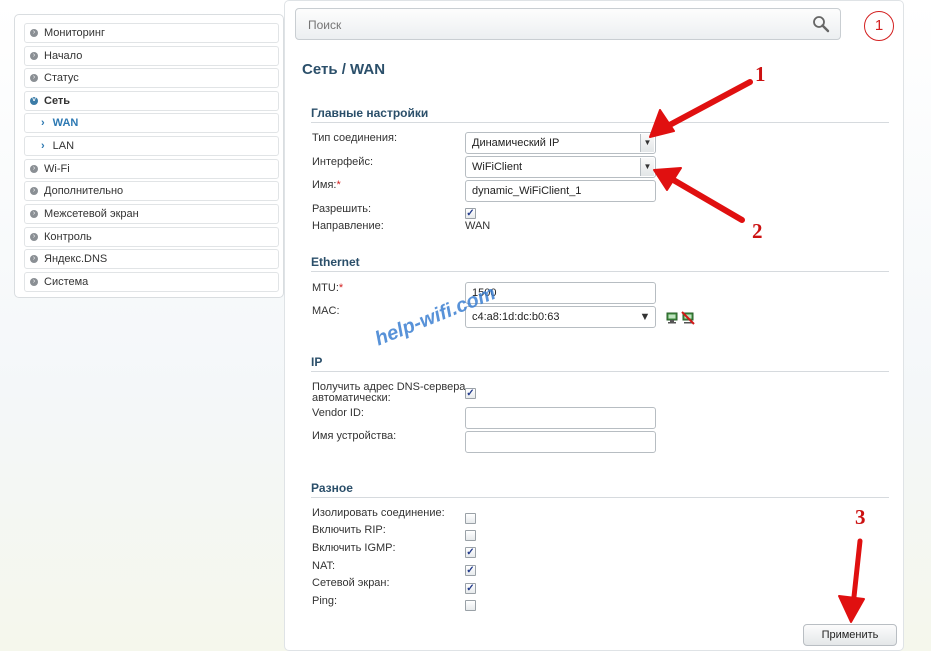 The height and width of the screenshot is (651, 931). I want to click on search-bar, so click(568, 24).